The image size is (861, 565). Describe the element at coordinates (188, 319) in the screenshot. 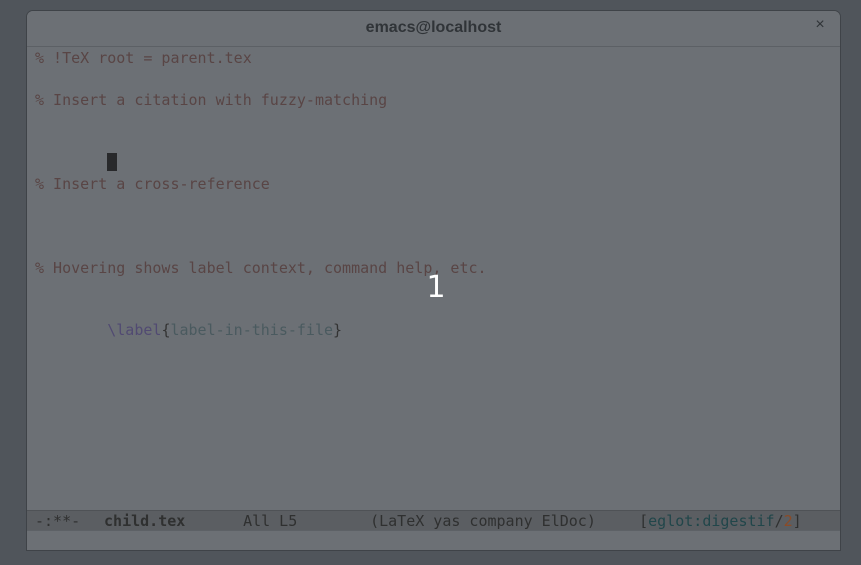

I see `code-line-13: \label{label-in-this-file}` at that location.